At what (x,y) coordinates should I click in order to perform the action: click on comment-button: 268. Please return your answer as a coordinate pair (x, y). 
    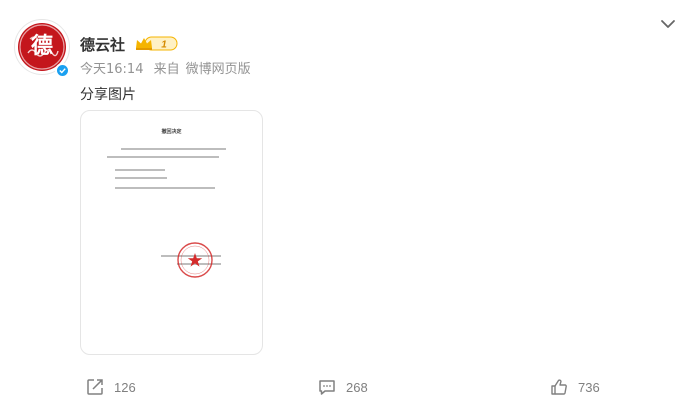
    Looking at the image, I should click on (343, 387).